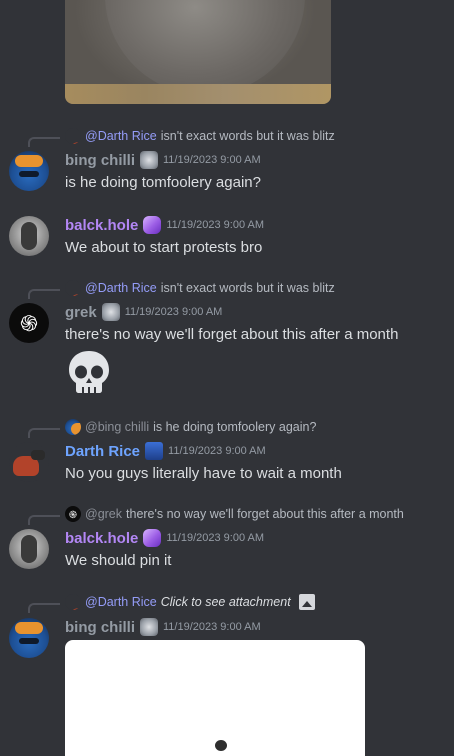 This screenshot has height=756, width=454. I want to click on message-header: grek 11/19/2023 9:00 AM, so click(143, 312).